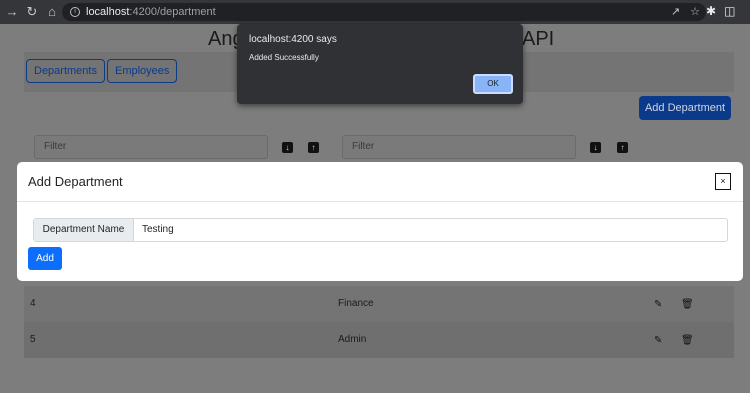 The height and width of the screenshot is (393, 750). I want to click on site-info-icon: i, so click(75, 12).